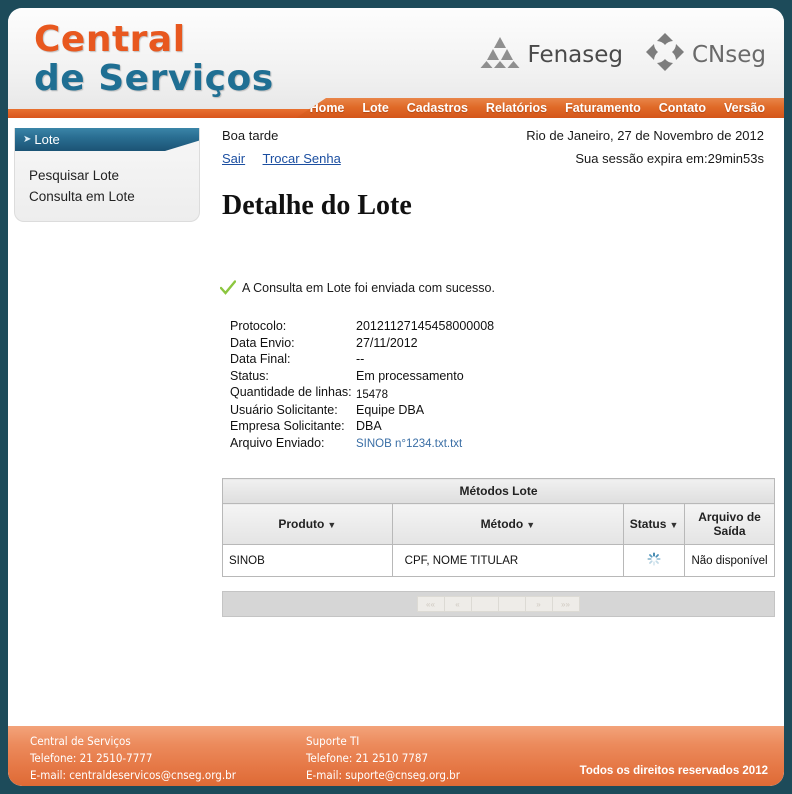  I want to click on cnseg-brand-label: CNseg, so click(729, 54).